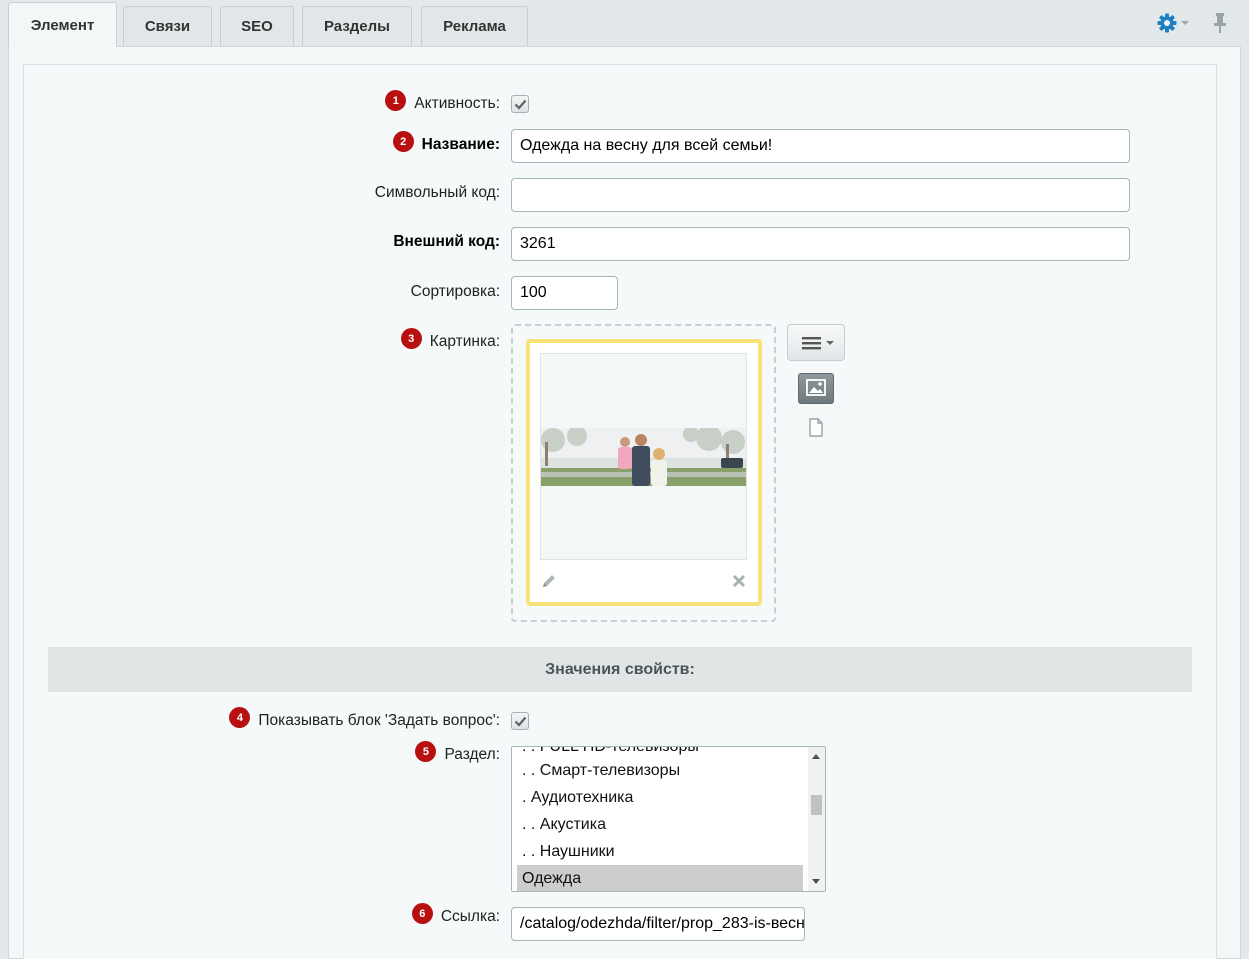 The image size is (1249, 959). I want to click on active-label-text: Активность:, so click(457, 103).